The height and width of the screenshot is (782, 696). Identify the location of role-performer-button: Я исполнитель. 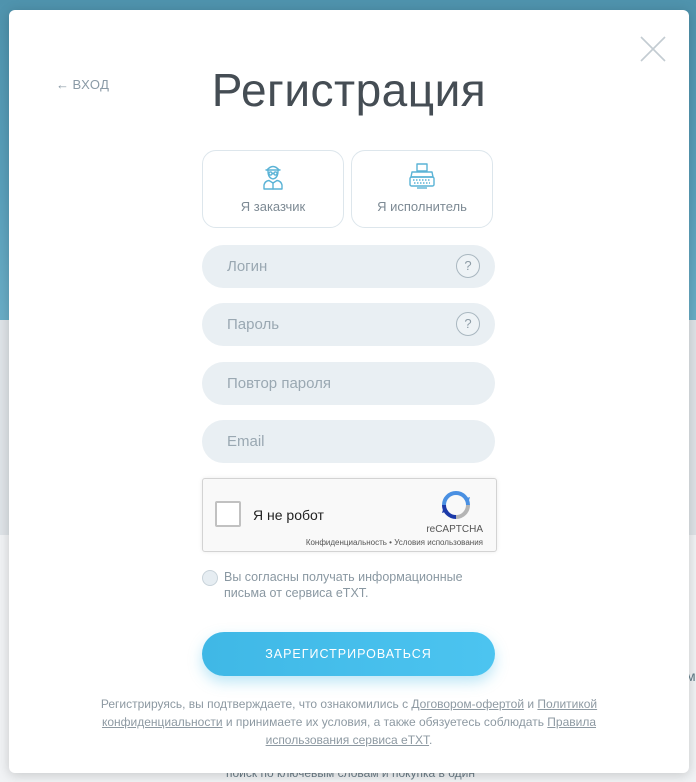
(422, 189).